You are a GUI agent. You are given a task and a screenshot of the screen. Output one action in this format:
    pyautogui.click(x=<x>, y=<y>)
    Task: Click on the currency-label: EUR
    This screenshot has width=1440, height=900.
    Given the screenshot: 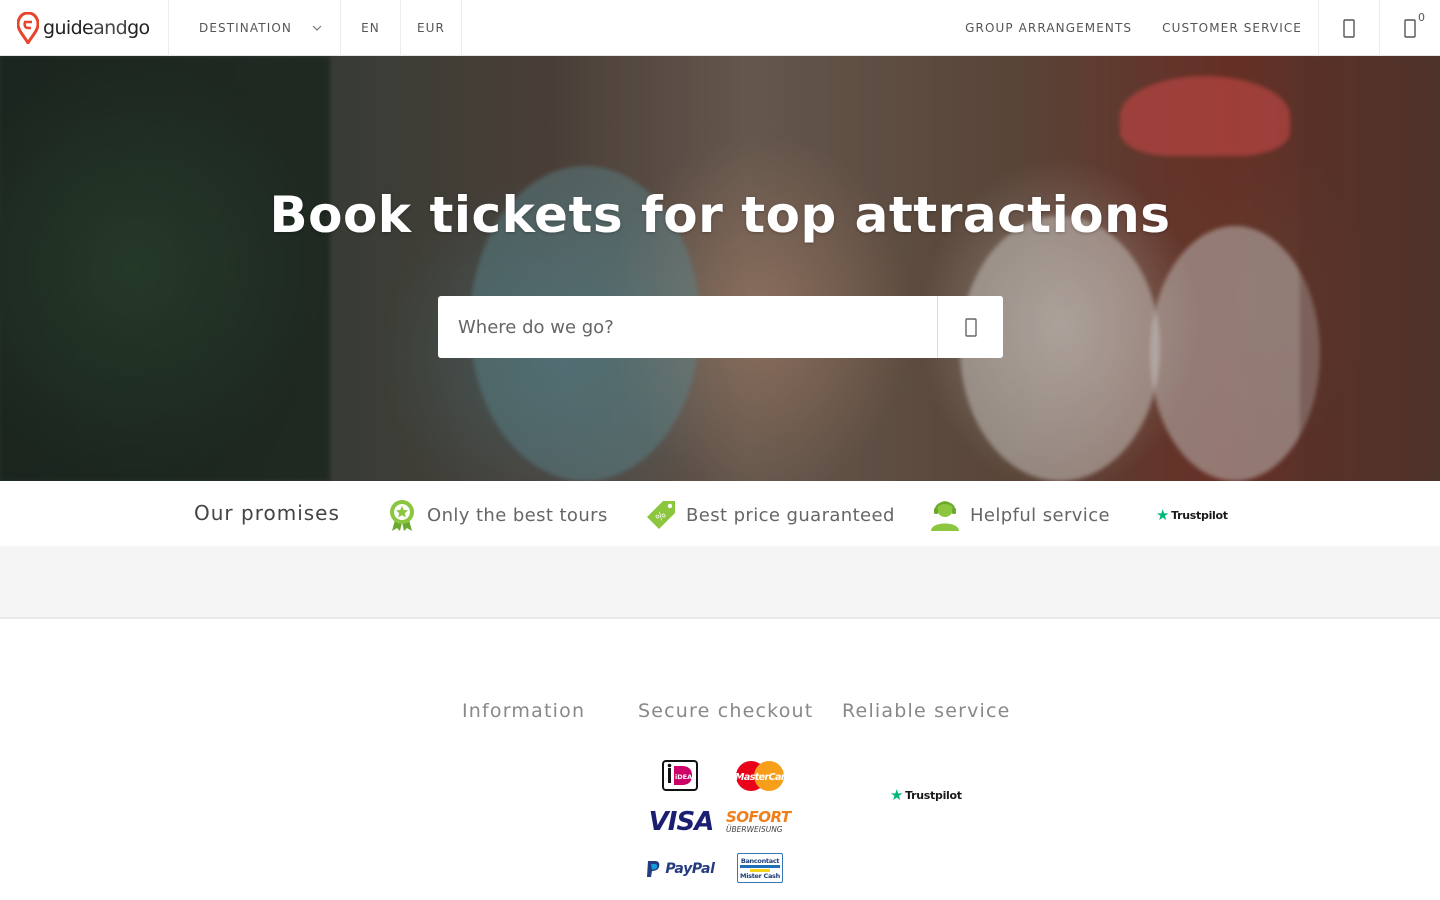 What is the action you would take?
    pyautogui.click(x=430, y=28)
    